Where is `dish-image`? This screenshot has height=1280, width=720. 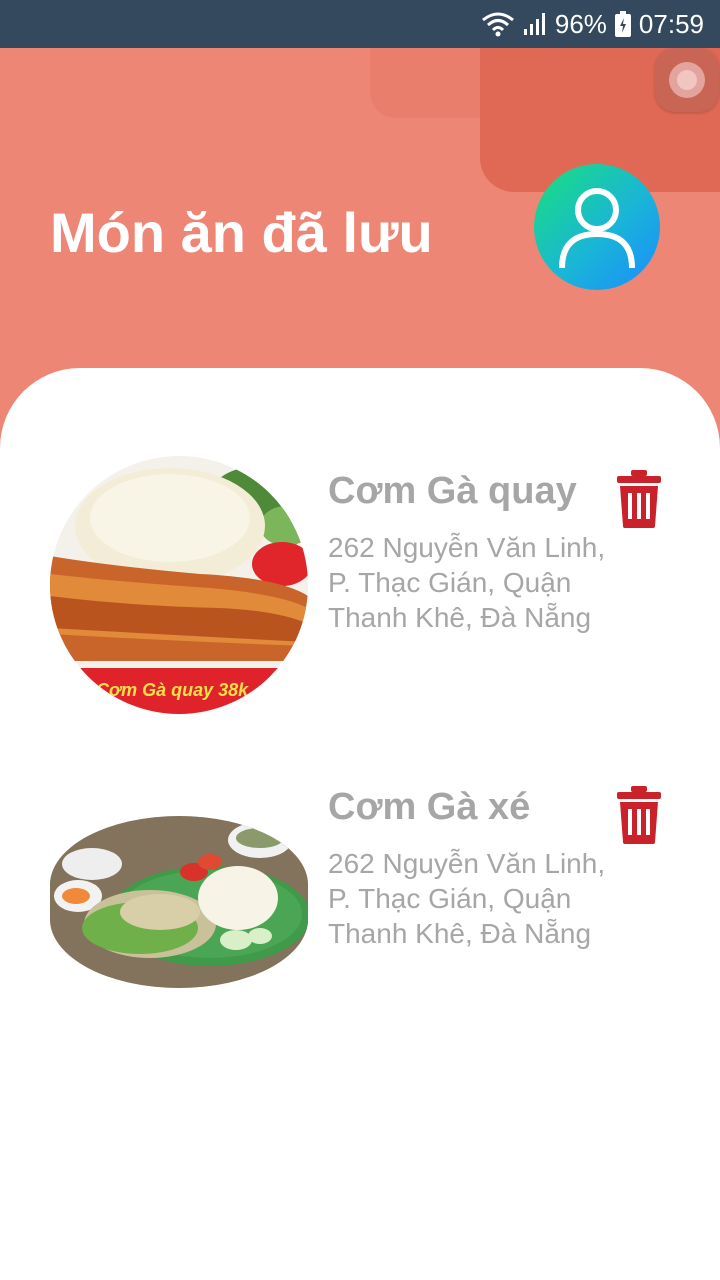 dish-image is located at coordinates (179, 902).